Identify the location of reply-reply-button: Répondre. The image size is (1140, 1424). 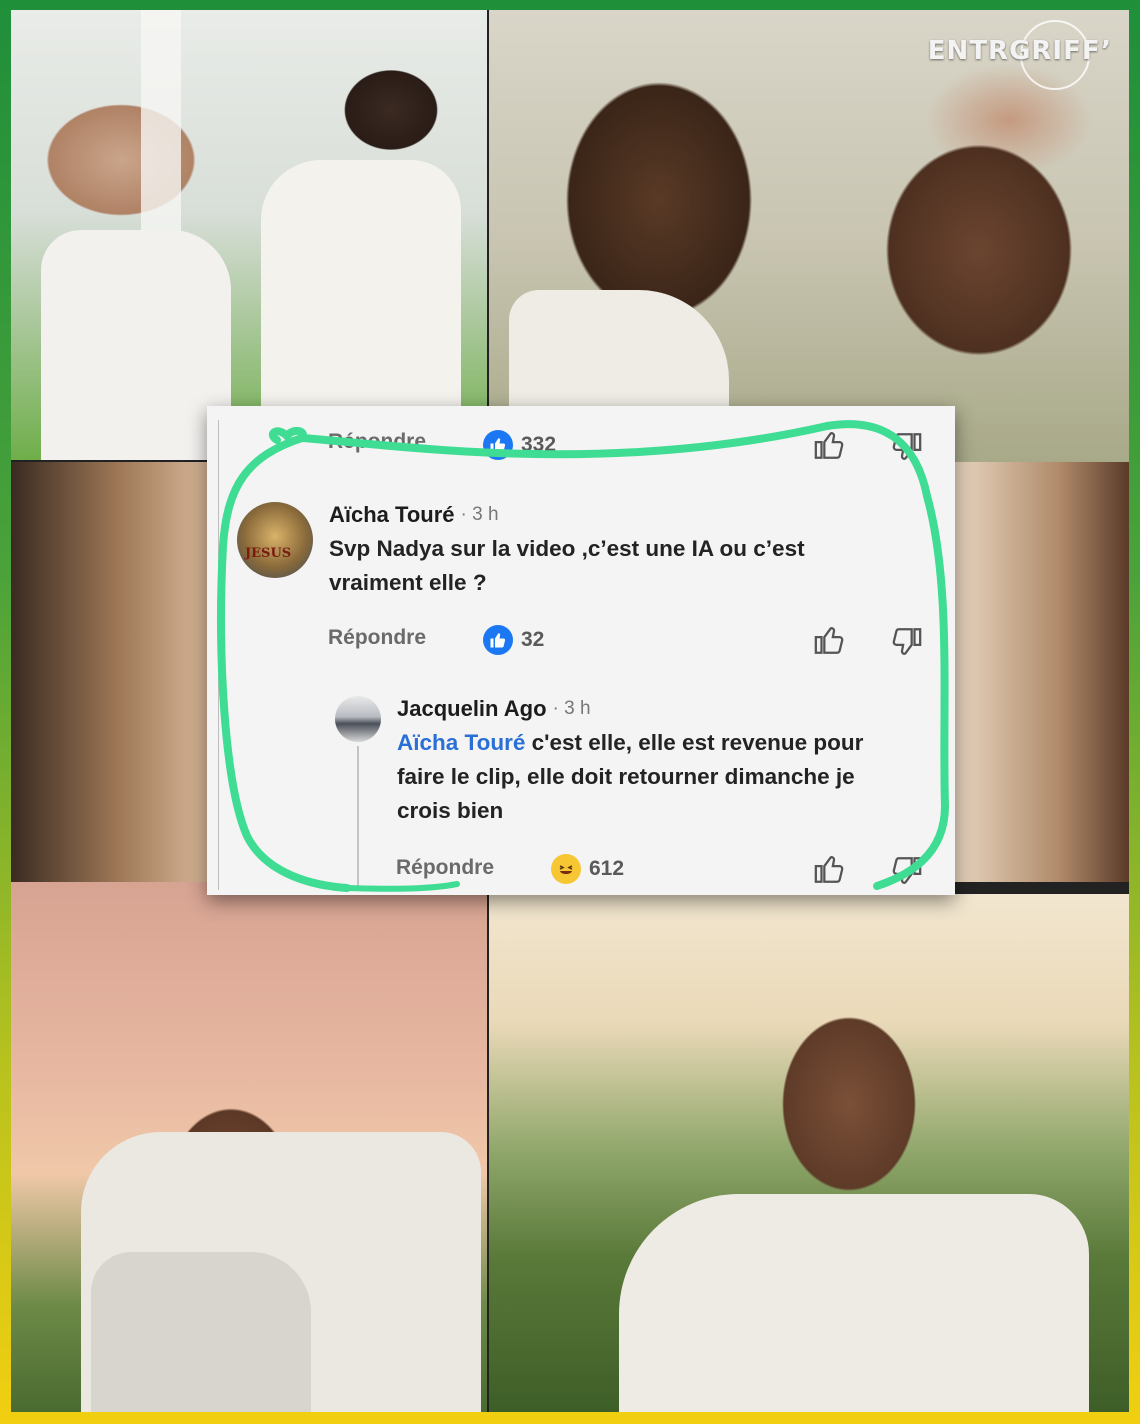
(445, 868).